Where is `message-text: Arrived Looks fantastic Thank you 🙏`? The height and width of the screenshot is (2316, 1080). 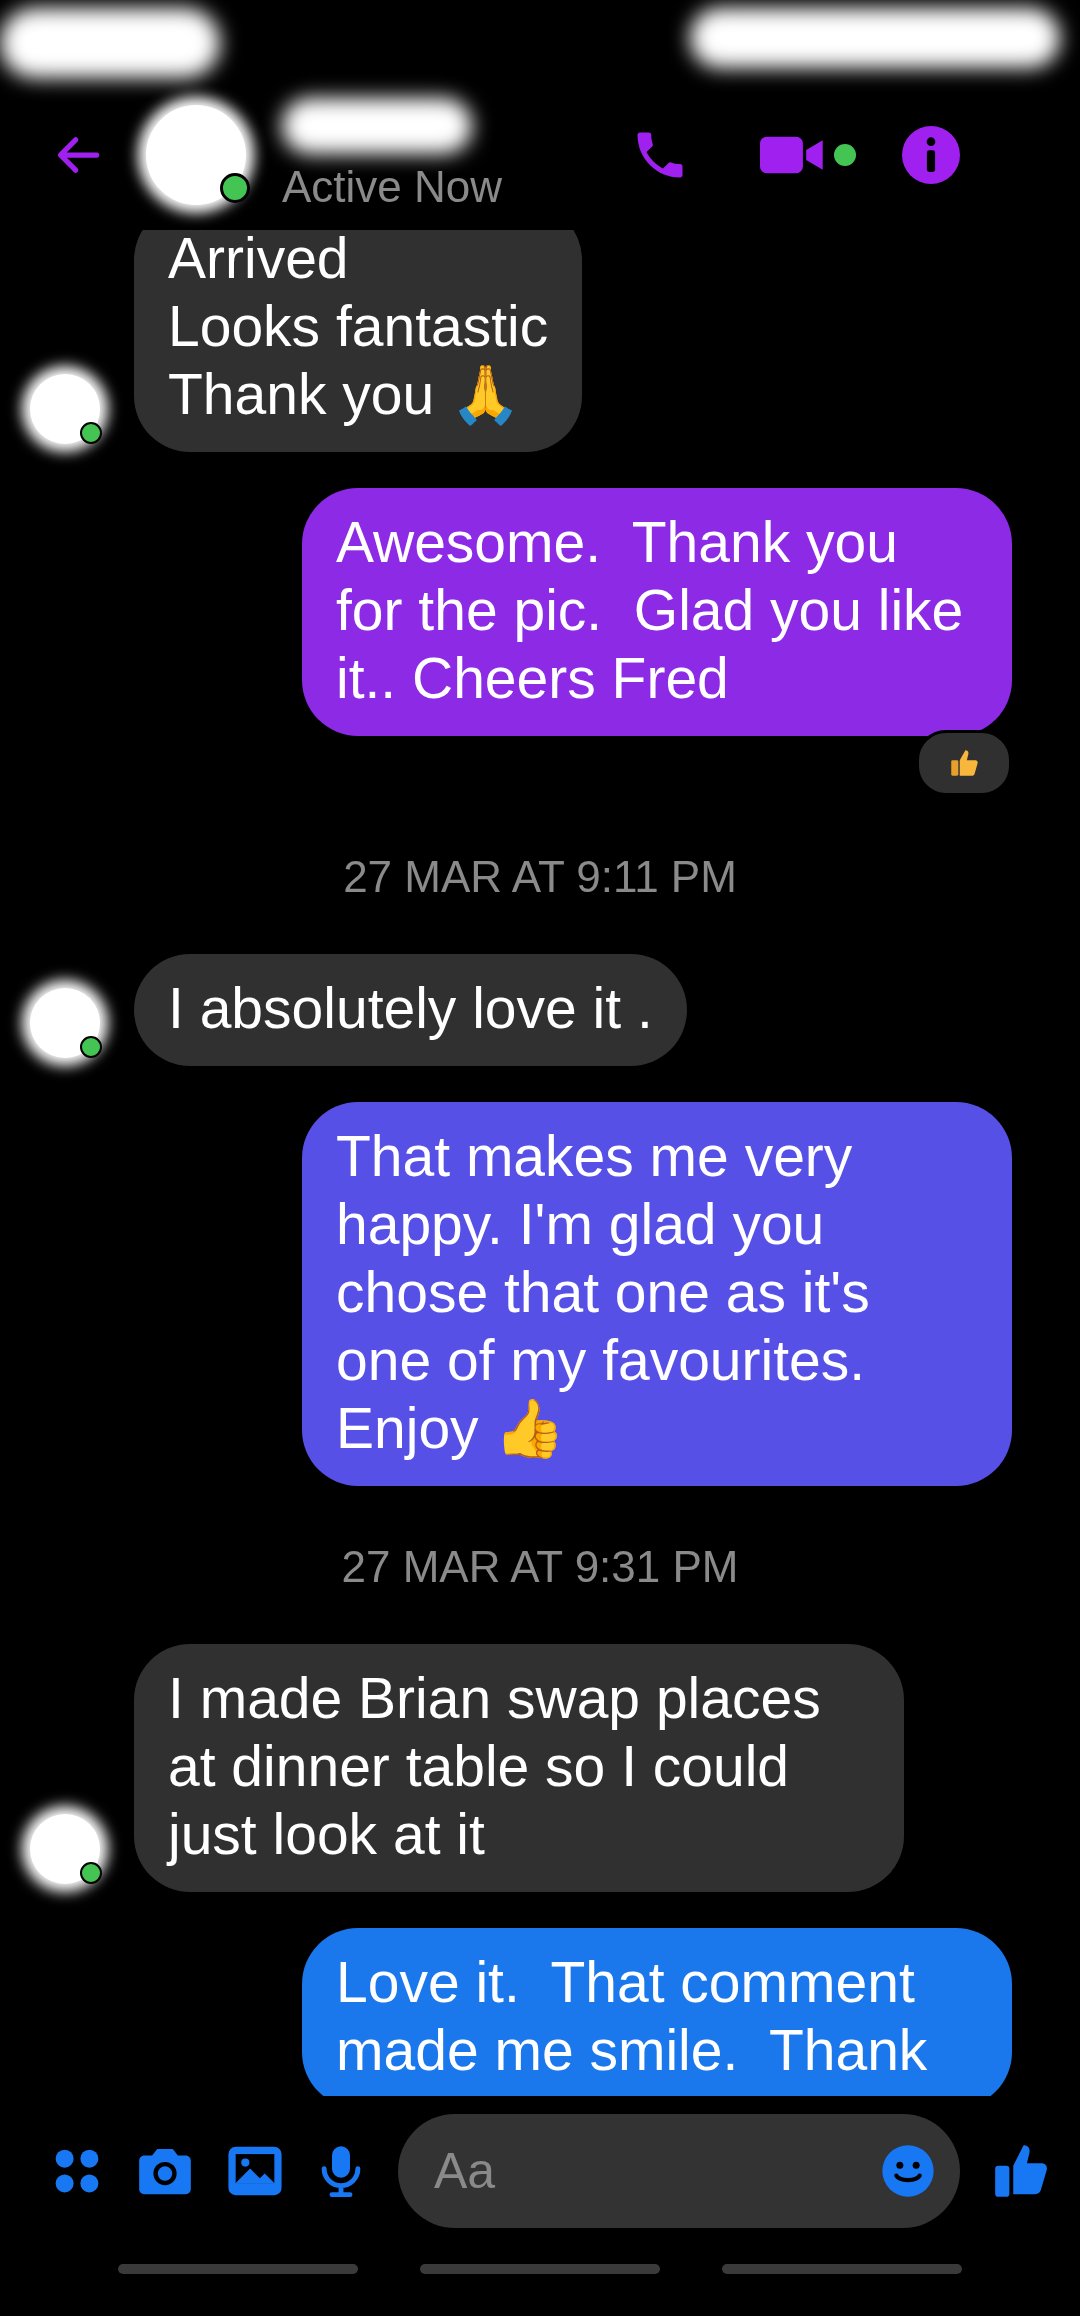
message-text: Arrived Looks fantastic Thank you 🙏 is located at coordinates (358, 328).